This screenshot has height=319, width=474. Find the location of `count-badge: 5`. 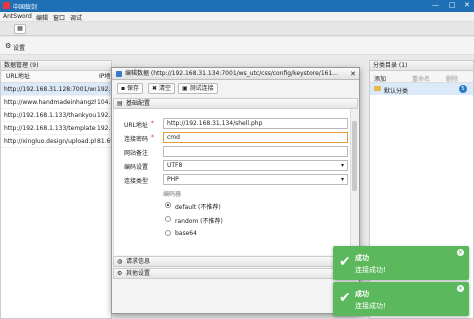

count-badge: 5 is located at coordinates (463, 89).